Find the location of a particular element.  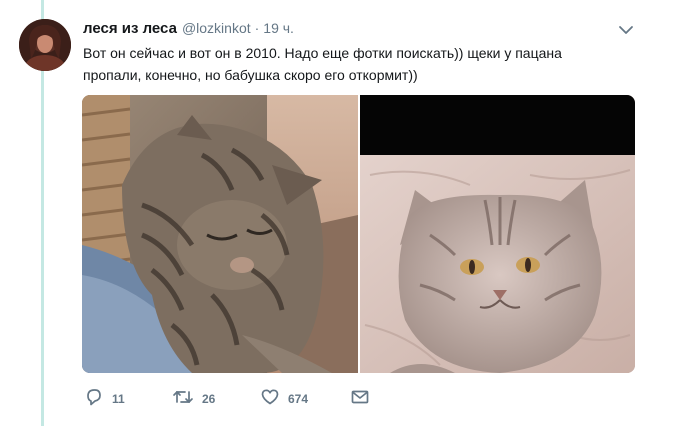

retweet-count: 26 is located at coordinates (209, 399).